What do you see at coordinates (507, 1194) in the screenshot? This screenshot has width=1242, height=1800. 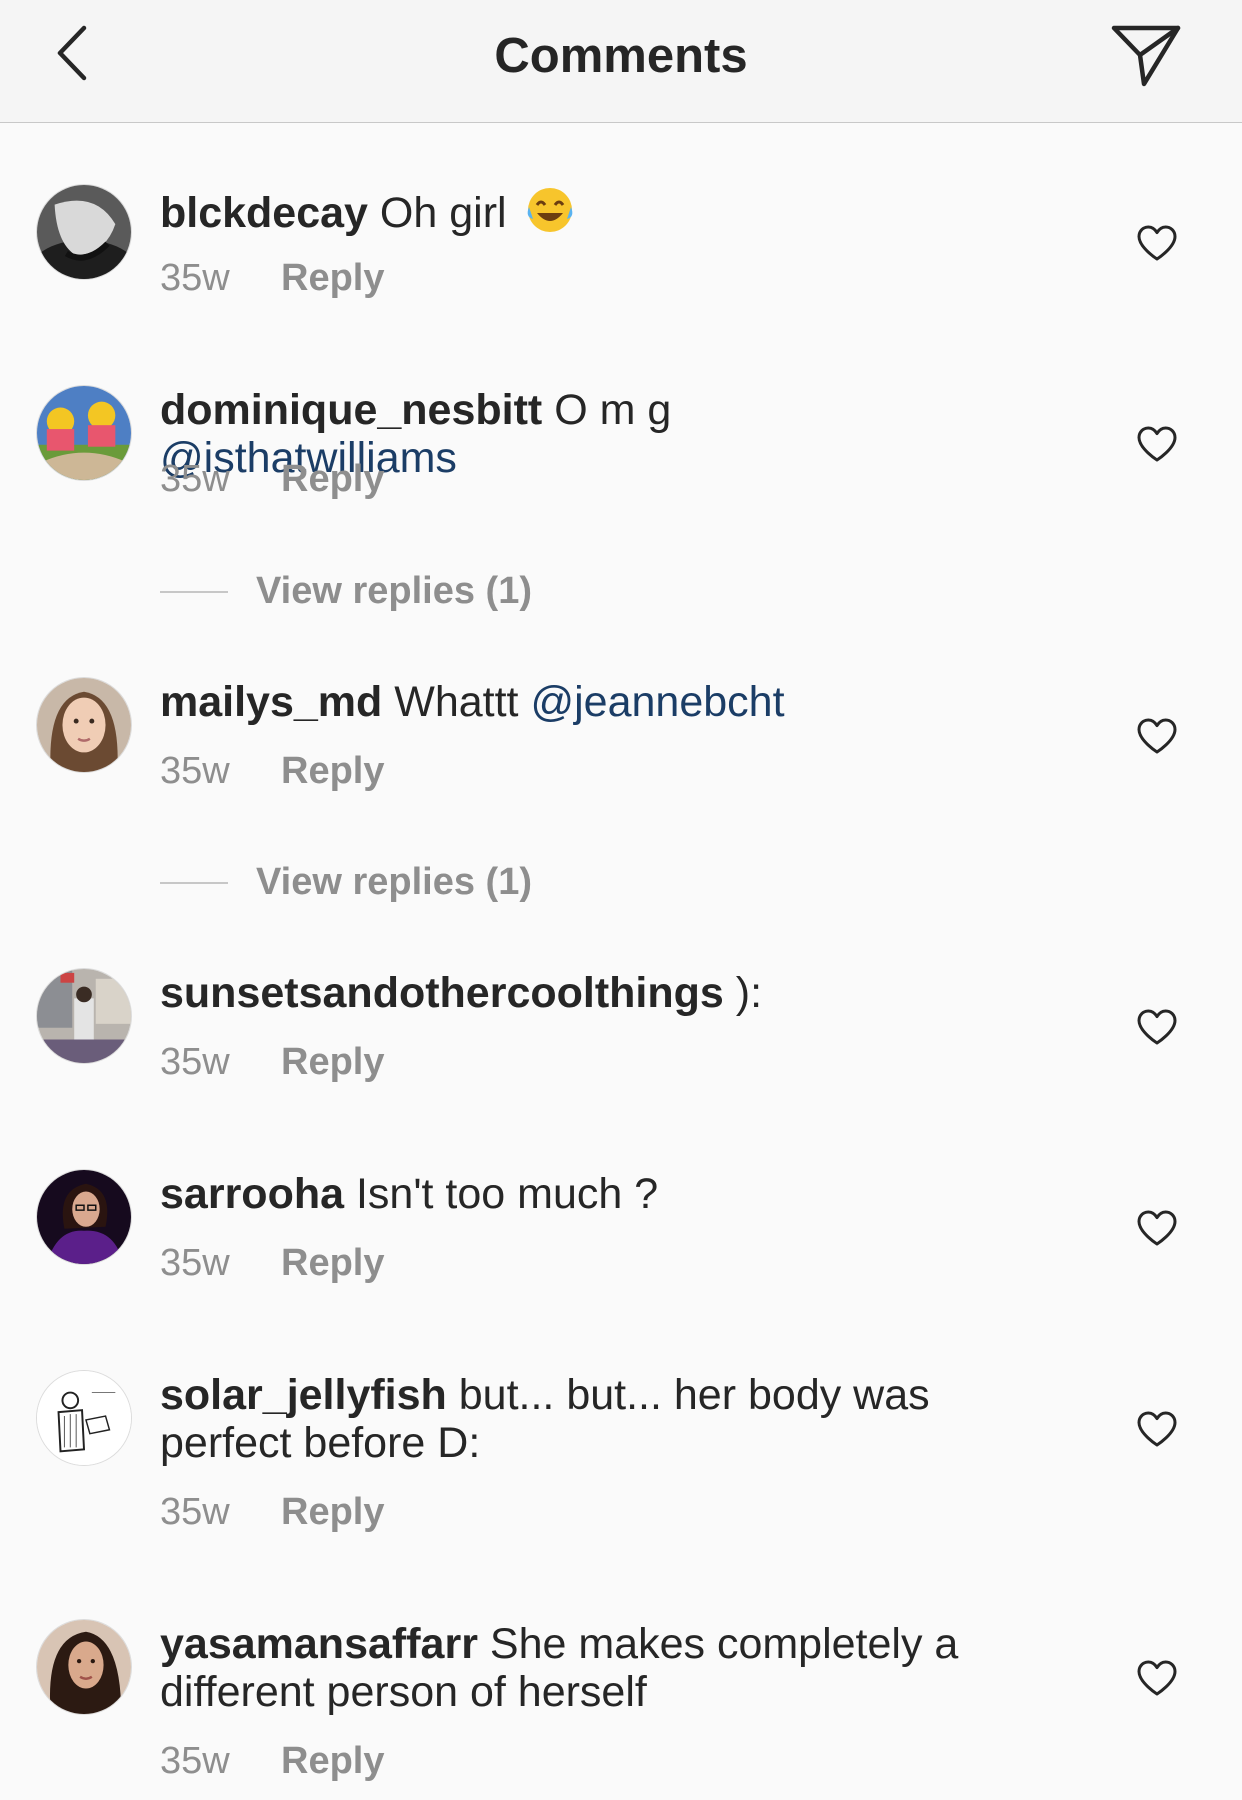 I see `comment-text: Isn't too much ?` at bounding box center [507, 1194].